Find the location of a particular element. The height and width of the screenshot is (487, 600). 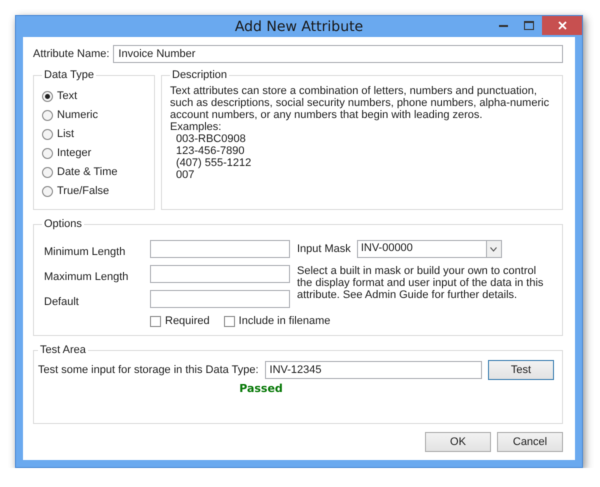

radio-label: Text is located at coordinates (67, 96).